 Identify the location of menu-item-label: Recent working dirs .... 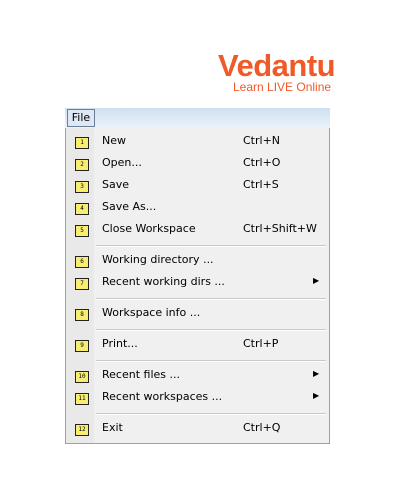
(163, 281).